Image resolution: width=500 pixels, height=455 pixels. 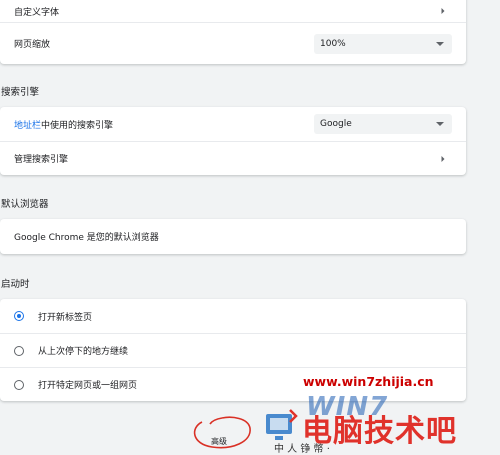 What do you see at coordinates (233, 384) in the screenshot?
I see `startup-option: 打开特定网页或一组网页` at bounding box center [233, 384].